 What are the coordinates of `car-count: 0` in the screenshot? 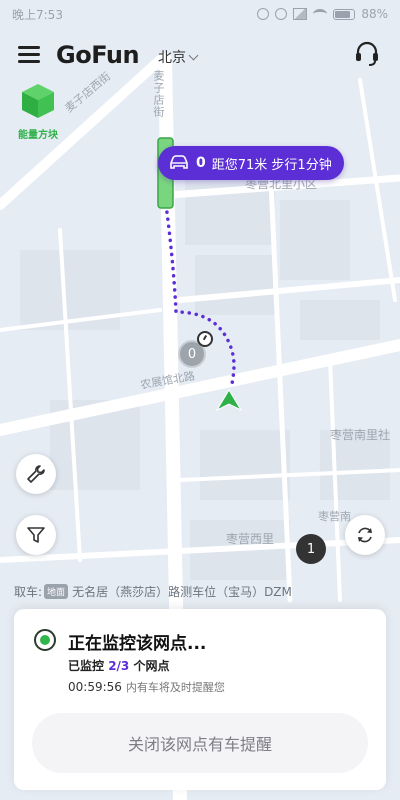 It's located at (201, 163).